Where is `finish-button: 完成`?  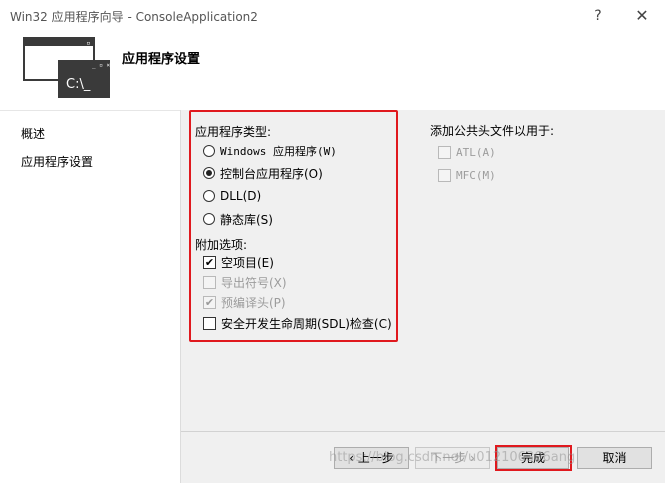
finish-button: 完成 is located at coordinates (533, 458).